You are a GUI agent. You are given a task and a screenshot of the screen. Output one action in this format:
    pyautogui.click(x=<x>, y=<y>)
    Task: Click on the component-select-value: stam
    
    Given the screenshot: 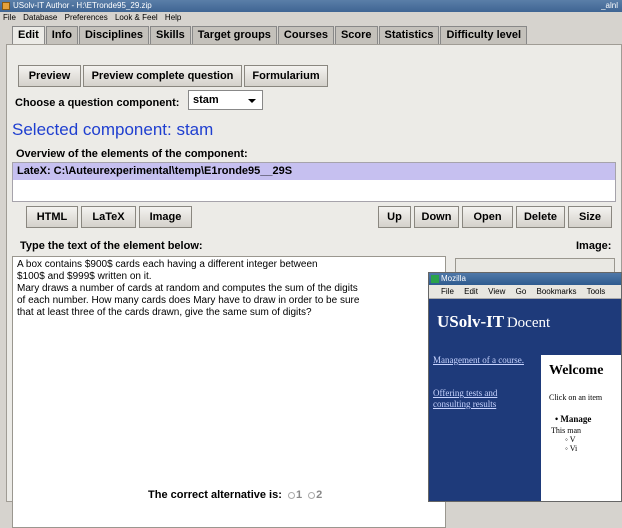 What is the action you would take?
    pyautogui.click(x=206, y=100)
    